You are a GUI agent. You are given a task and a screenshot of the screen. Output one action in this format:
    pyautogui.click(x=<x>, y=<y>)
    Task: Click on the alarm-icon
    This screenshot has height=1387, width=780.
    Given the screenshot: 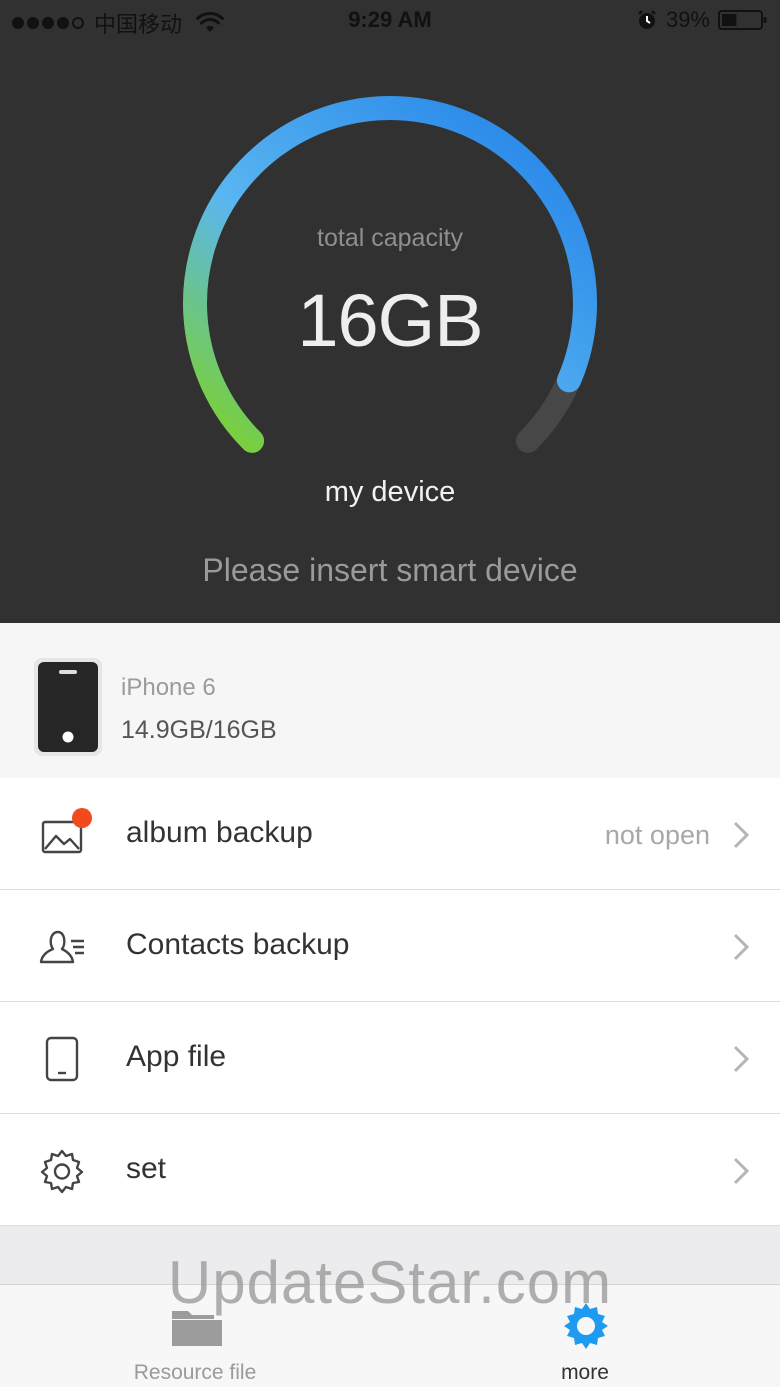 What is the action you would take?
    pyautogui.click(x=647, y=19)
    